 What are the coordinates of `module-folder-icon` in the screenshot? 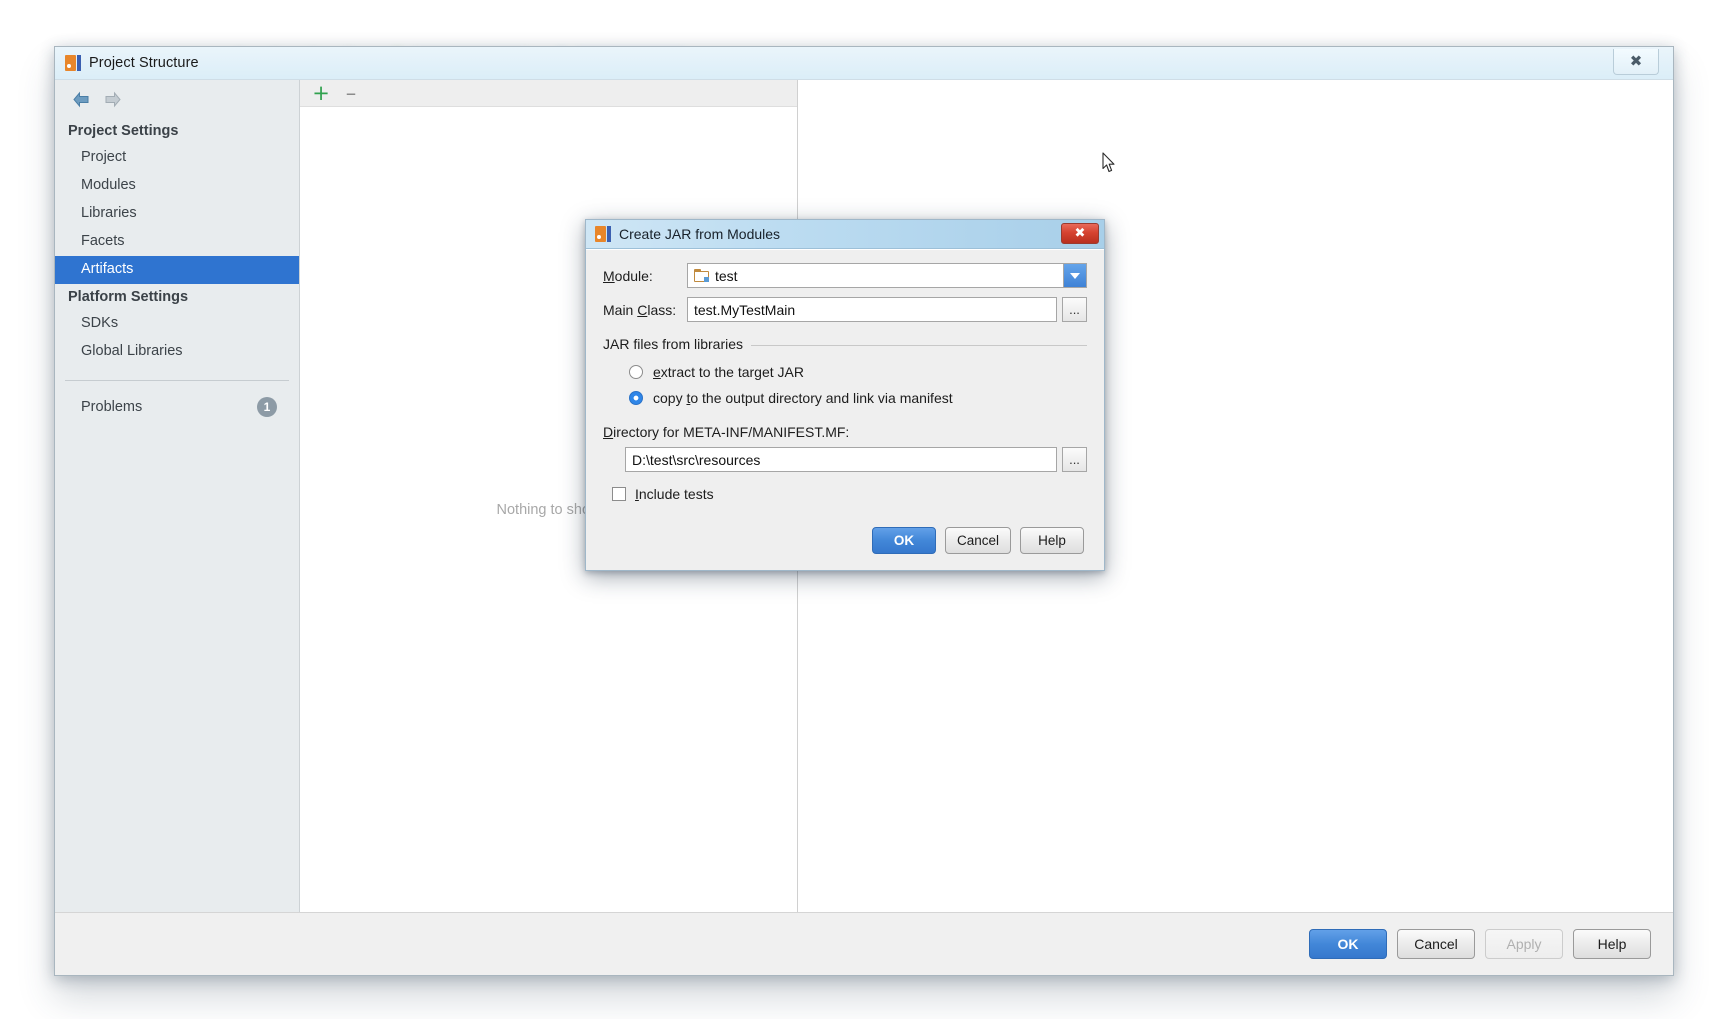 It's located at (701, 275).